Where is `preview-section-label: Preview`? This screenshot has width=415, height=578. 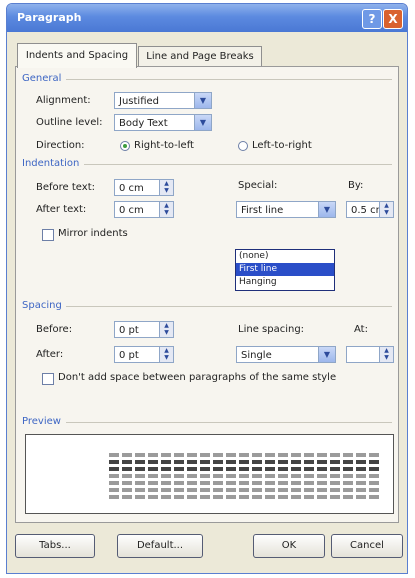
preview-section-label: Preview is located at coordinates (41, 421).